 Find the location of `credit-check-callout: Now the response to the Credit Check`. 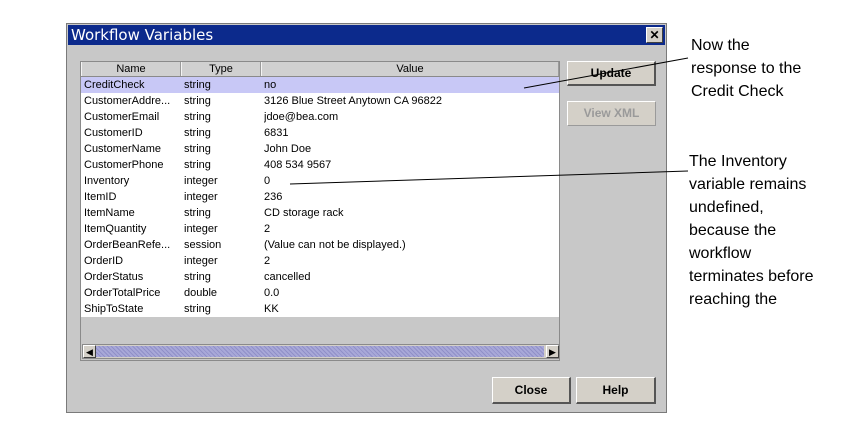

credit-check-callout: Now the response to the Credit Check is located at coordinates (746, 68).